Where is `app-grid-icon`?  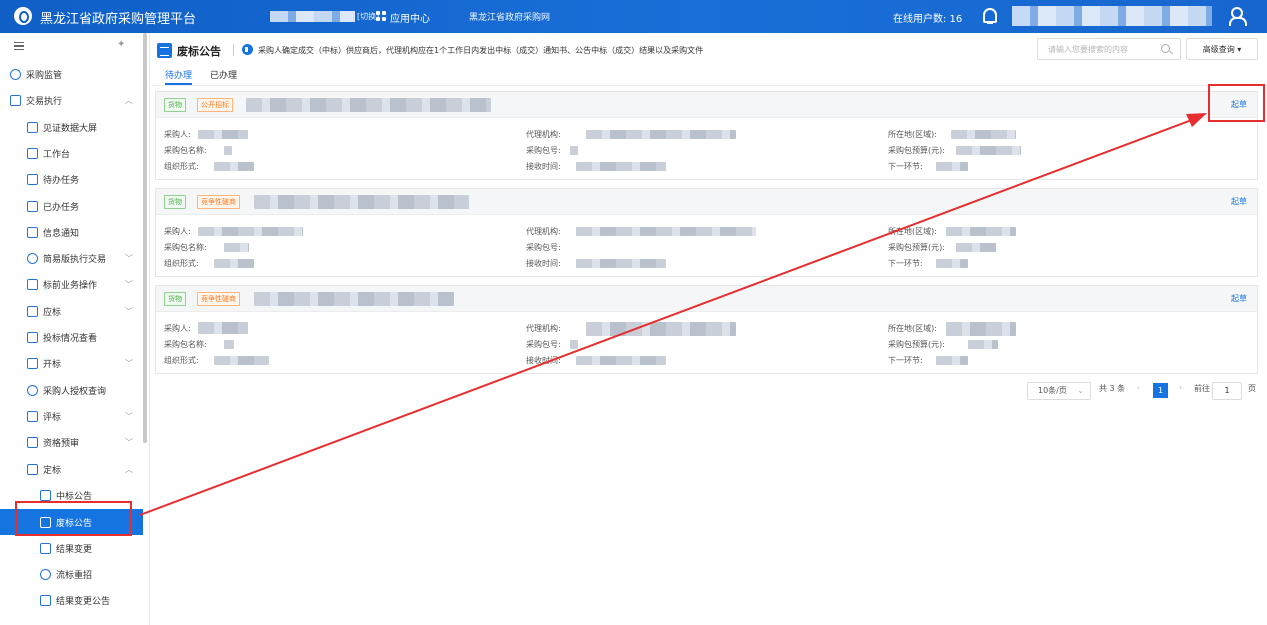
app-grid-icon is located at coordinates (381, 16).